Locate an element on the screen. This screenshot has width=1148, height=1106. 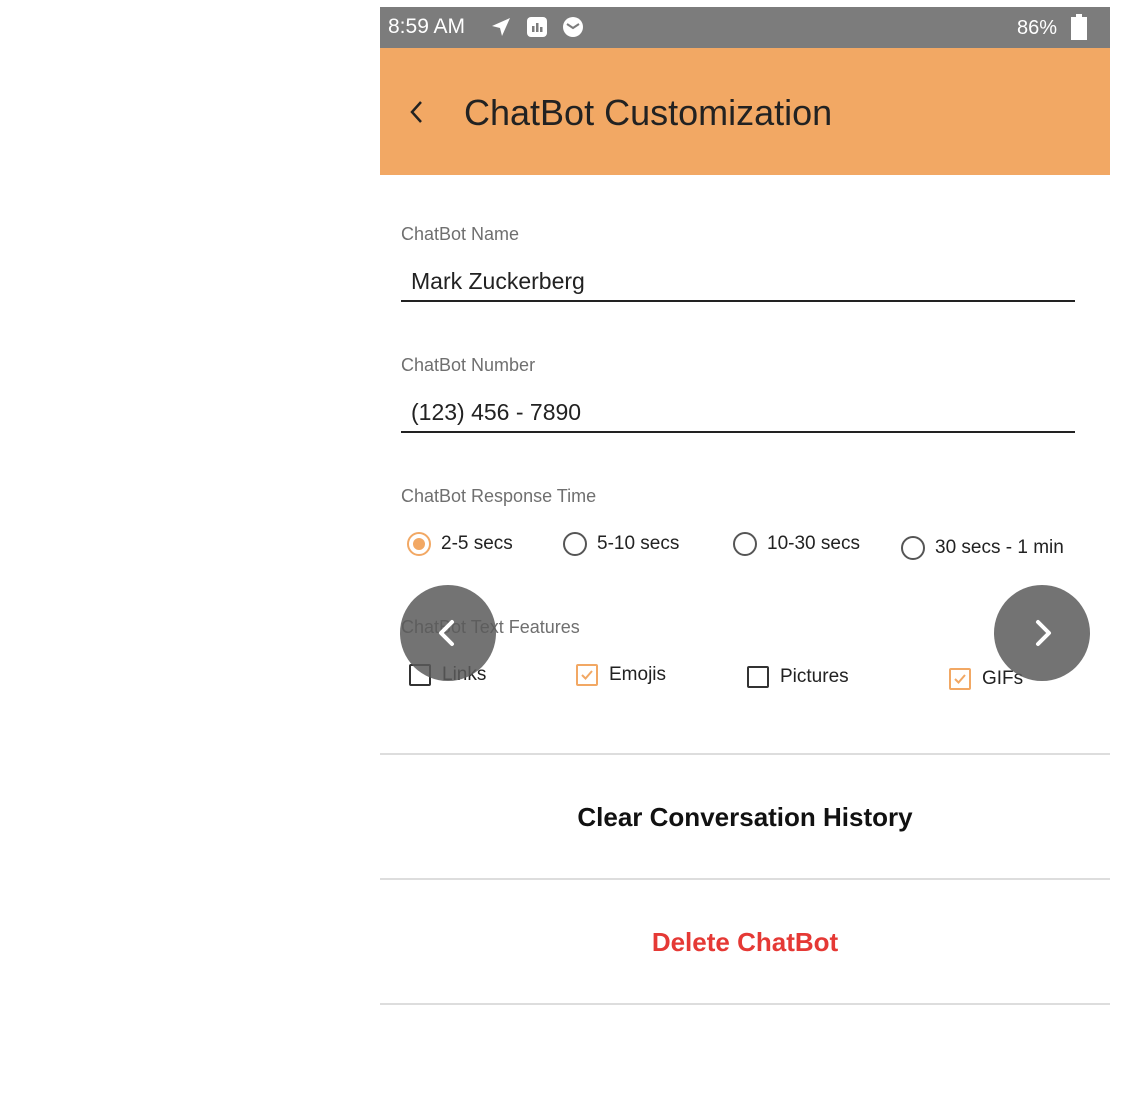
chatbot-name-input is located at coordinates (738, 282).